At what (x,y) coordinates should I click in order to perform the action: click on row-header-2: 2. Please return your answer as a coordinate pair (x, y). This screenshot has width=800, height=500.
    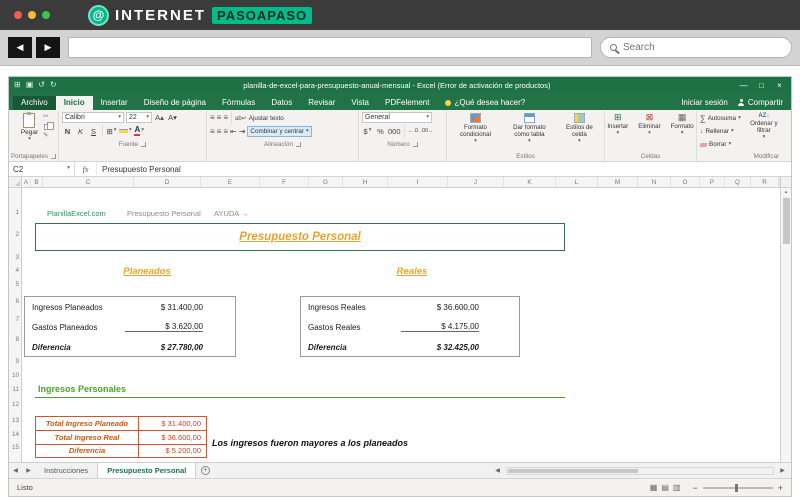
    Looking at the image, I should click on (17, 234).